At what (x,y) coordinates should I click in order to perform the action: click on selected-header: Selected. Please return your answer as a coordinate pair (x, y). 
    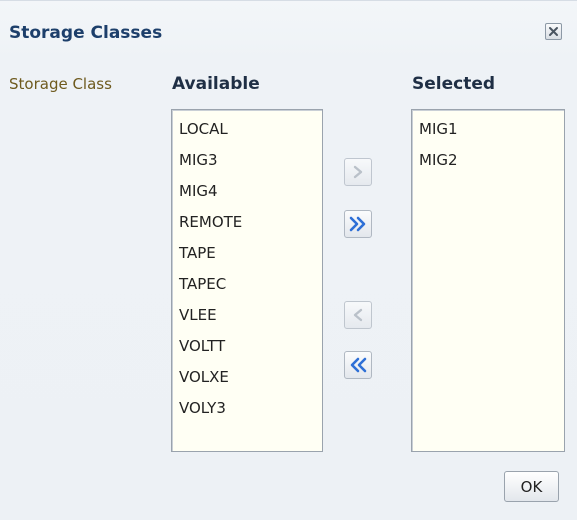
    Looking at the image, I should click on (454, 84).